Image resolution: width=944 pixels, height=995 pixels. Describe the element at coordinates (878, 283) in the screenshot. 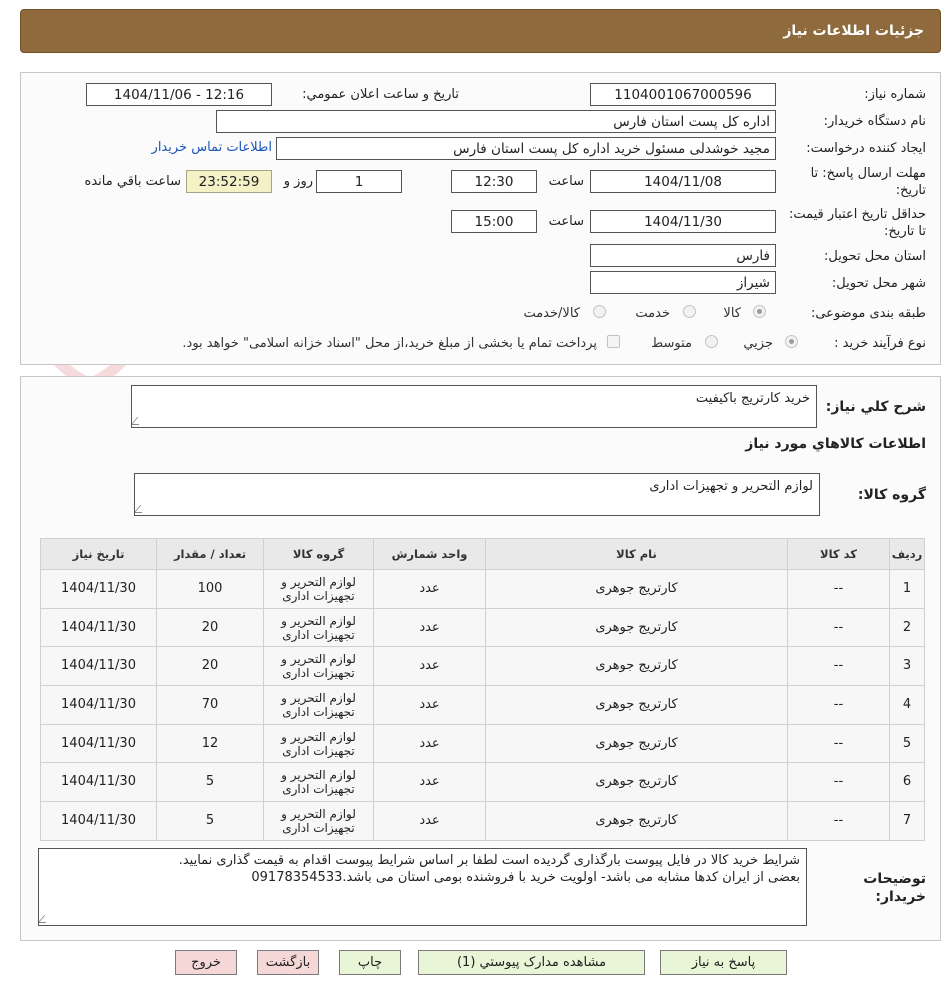

I see `city-label: شهر محل تحویل:` at that location.